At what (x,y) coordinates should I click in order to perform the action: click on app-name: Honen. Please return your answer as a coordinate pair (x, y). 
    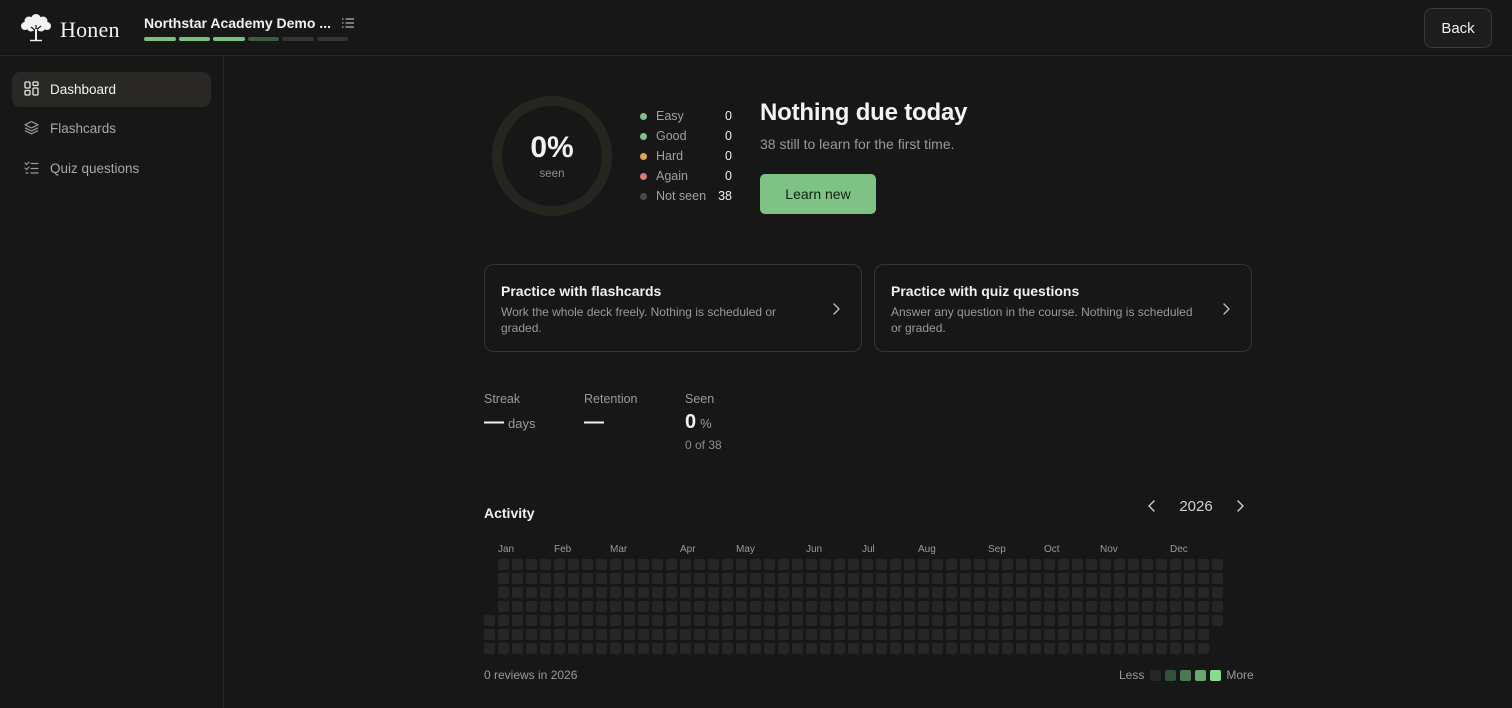
    Looking at the image, I should click on (90, 29).